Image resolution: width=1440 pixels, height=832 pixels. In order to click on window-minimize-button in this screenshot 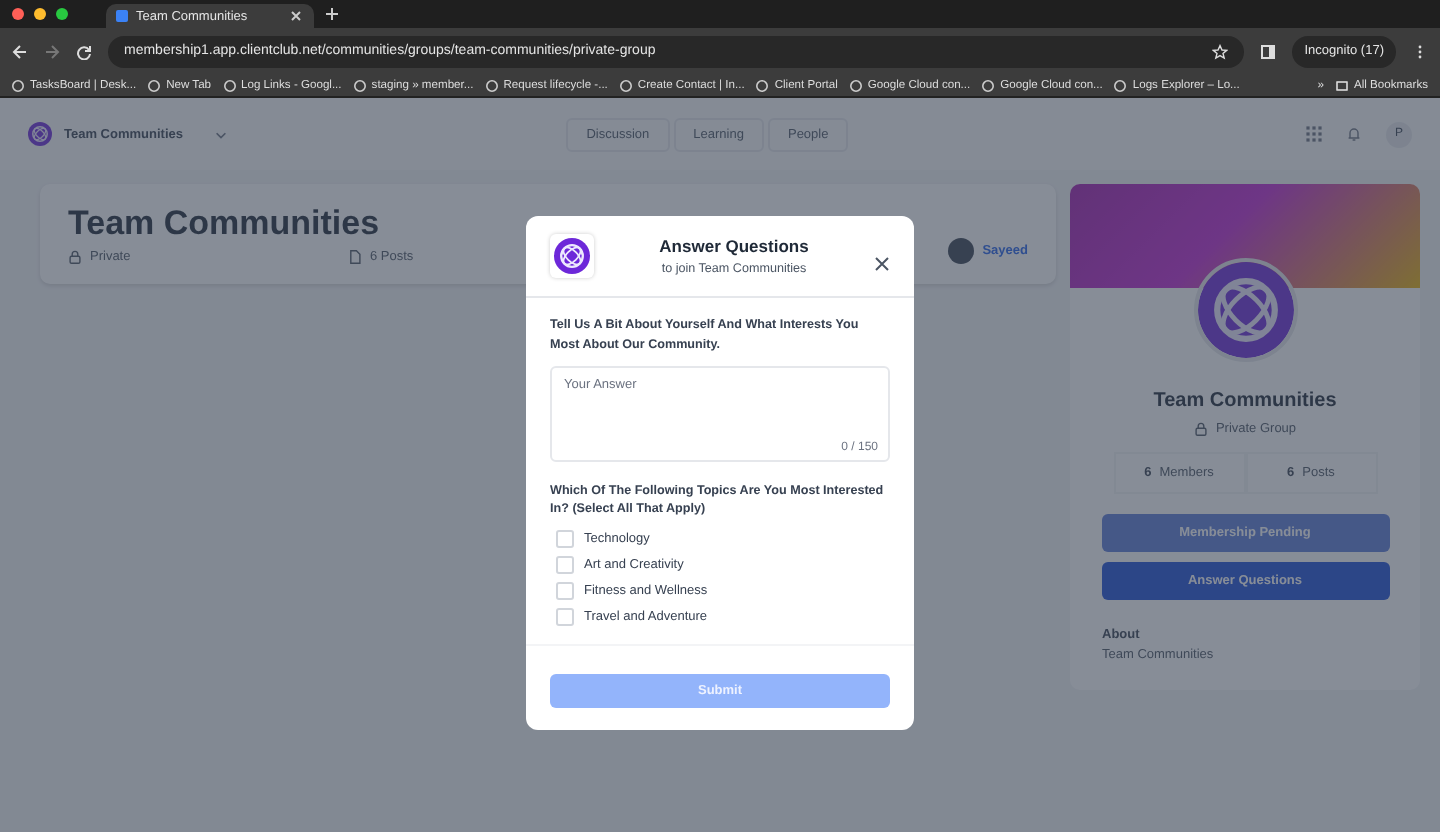, I will do `click(40, 14)`.